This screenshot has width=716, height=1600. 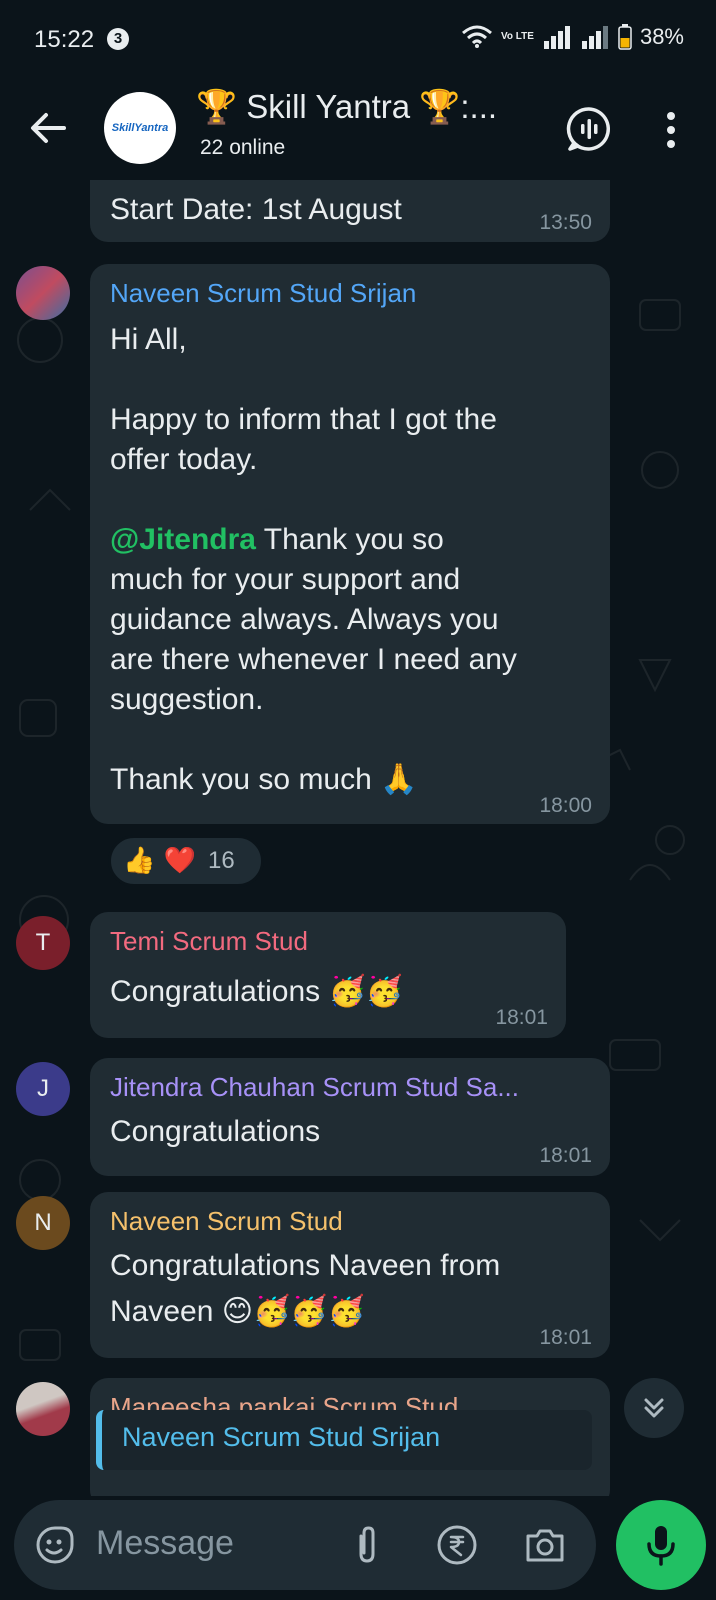 What do you see at coordinates (358, 40) in the screenshot?
I see `status-bar: 15:22 3 Vo LTE 38%` at bounding box center [358, 40].